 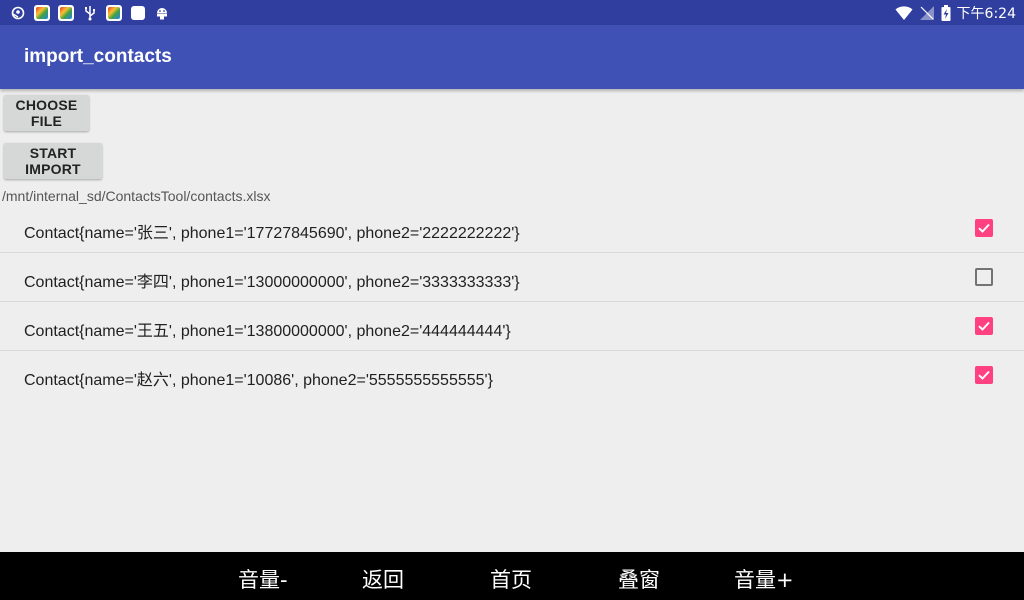 I want to click on back-button: 返回, so click(x=383, y=579).